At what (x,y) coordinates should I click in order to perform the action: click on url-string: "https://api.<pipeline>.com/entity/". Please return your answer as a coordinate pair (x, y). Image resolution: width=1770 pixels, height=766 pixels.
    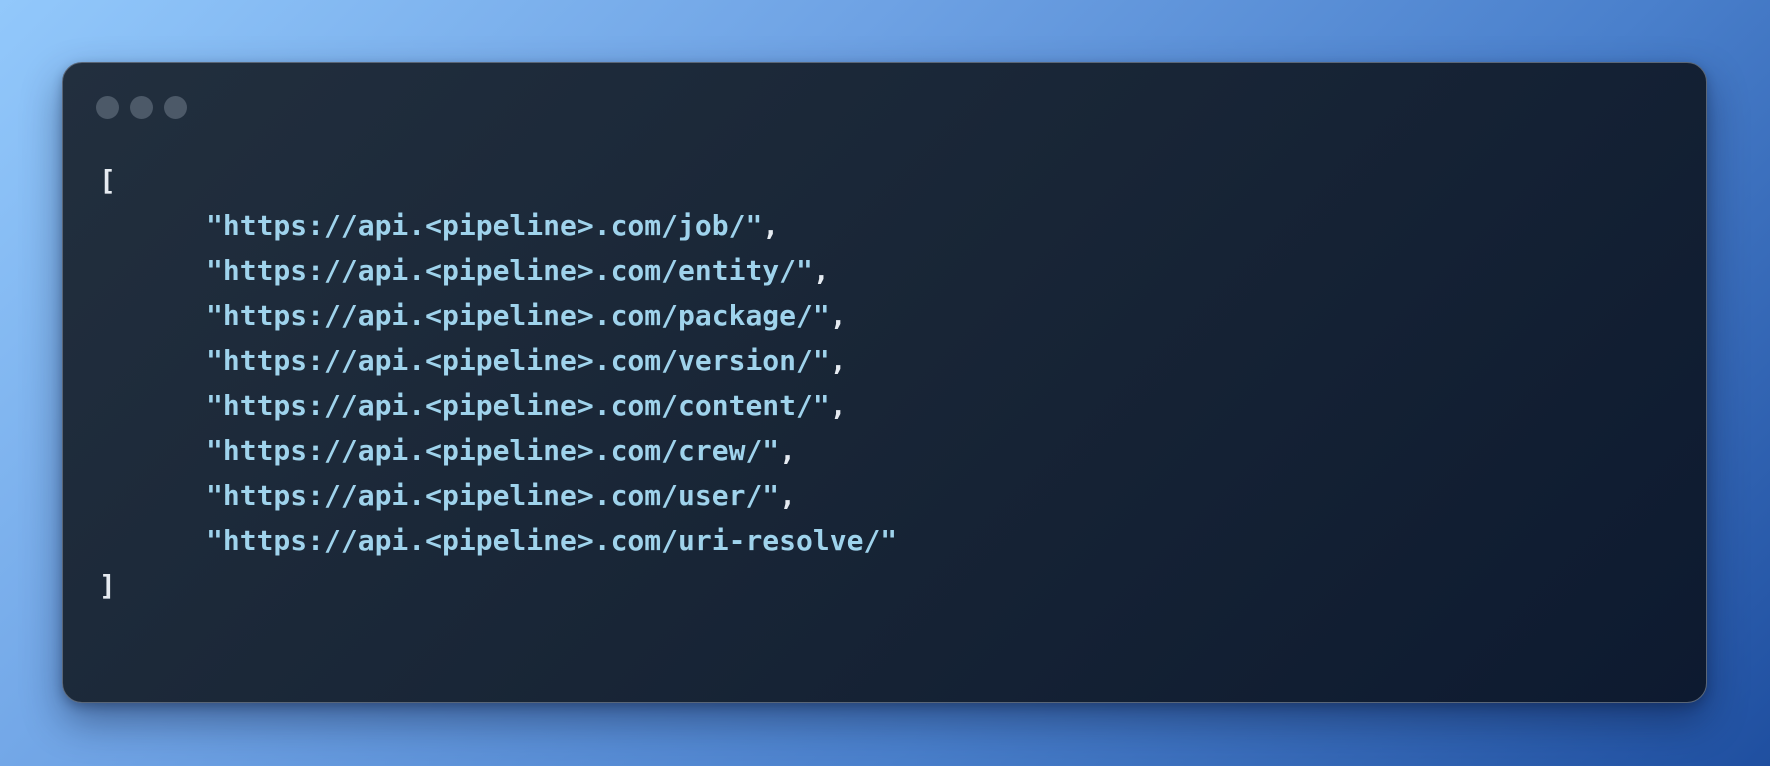
    Looking at the image, I should click on (509, 270).